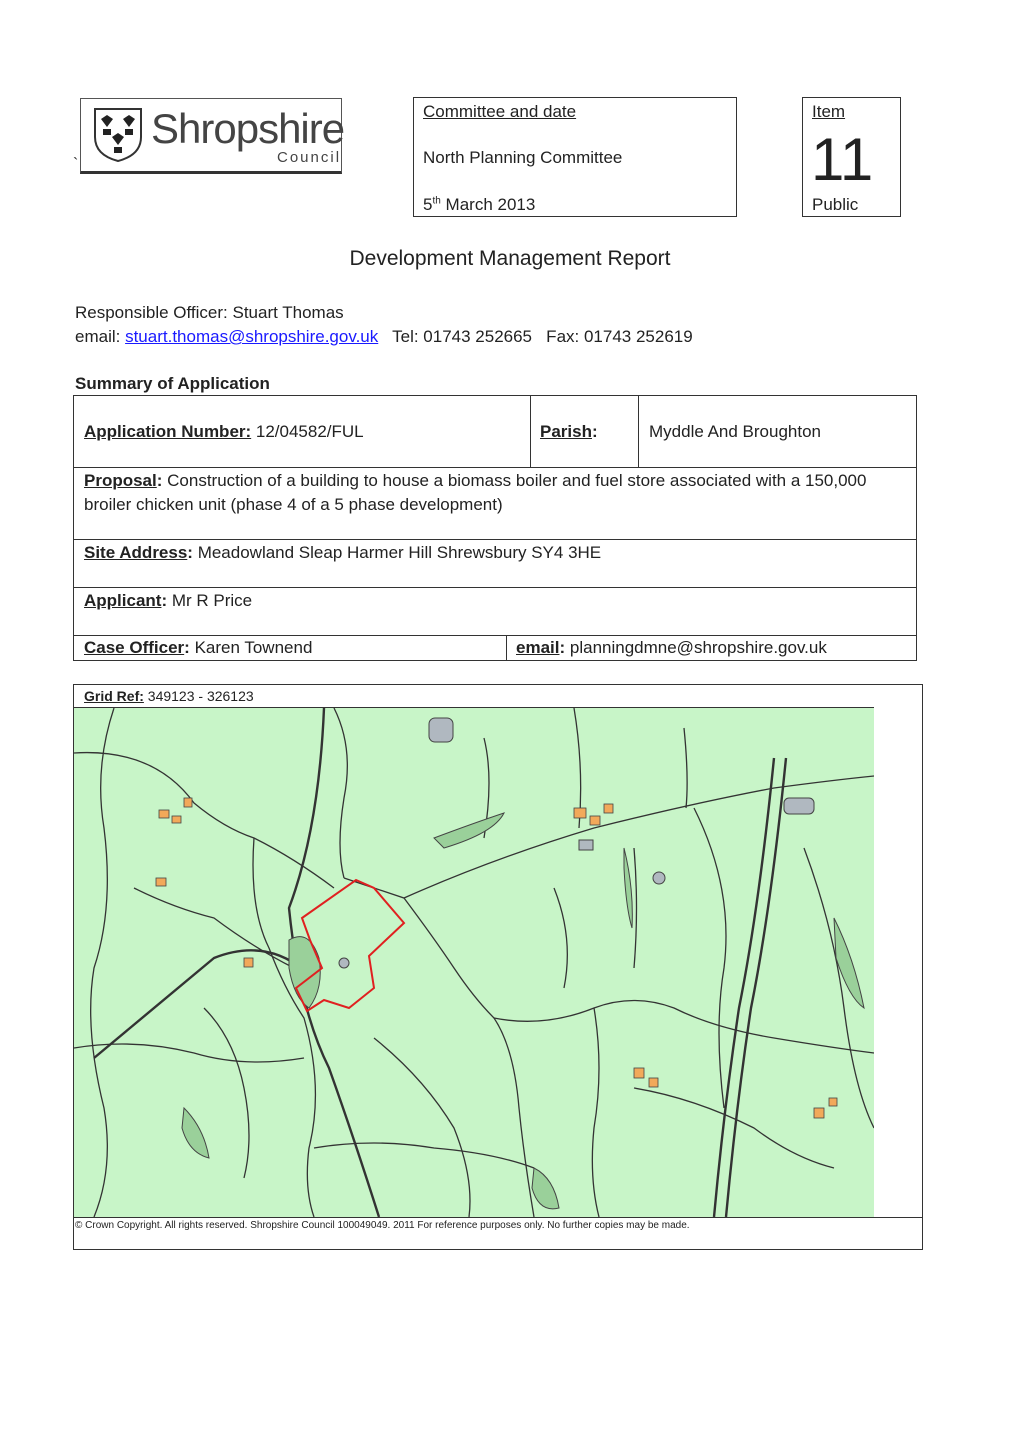 This screenshot has width=1020, height=1443. I want to click on applicant: Applicant: Mr R Price, so click(168, 600).